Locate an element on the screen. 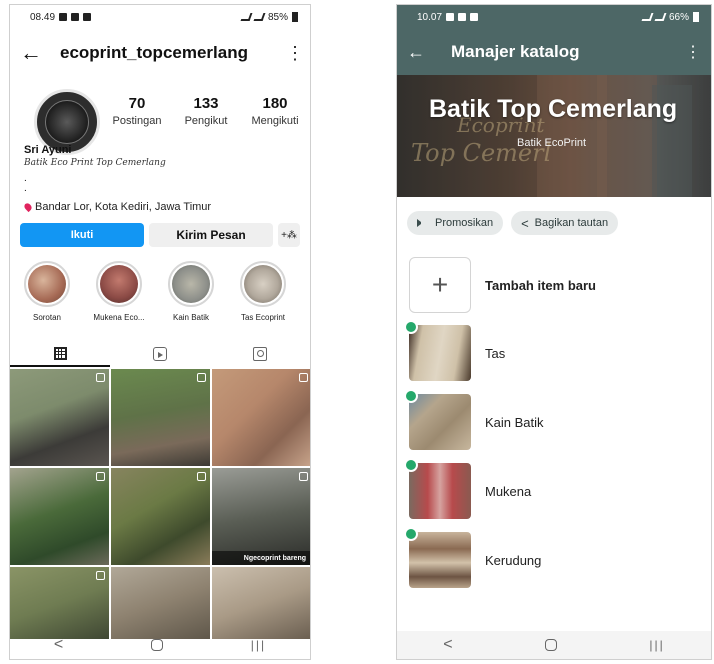 Image resolution: width=714 pixels, height=664 pixels. location-pin-icon is located at coordinates (28, 207).